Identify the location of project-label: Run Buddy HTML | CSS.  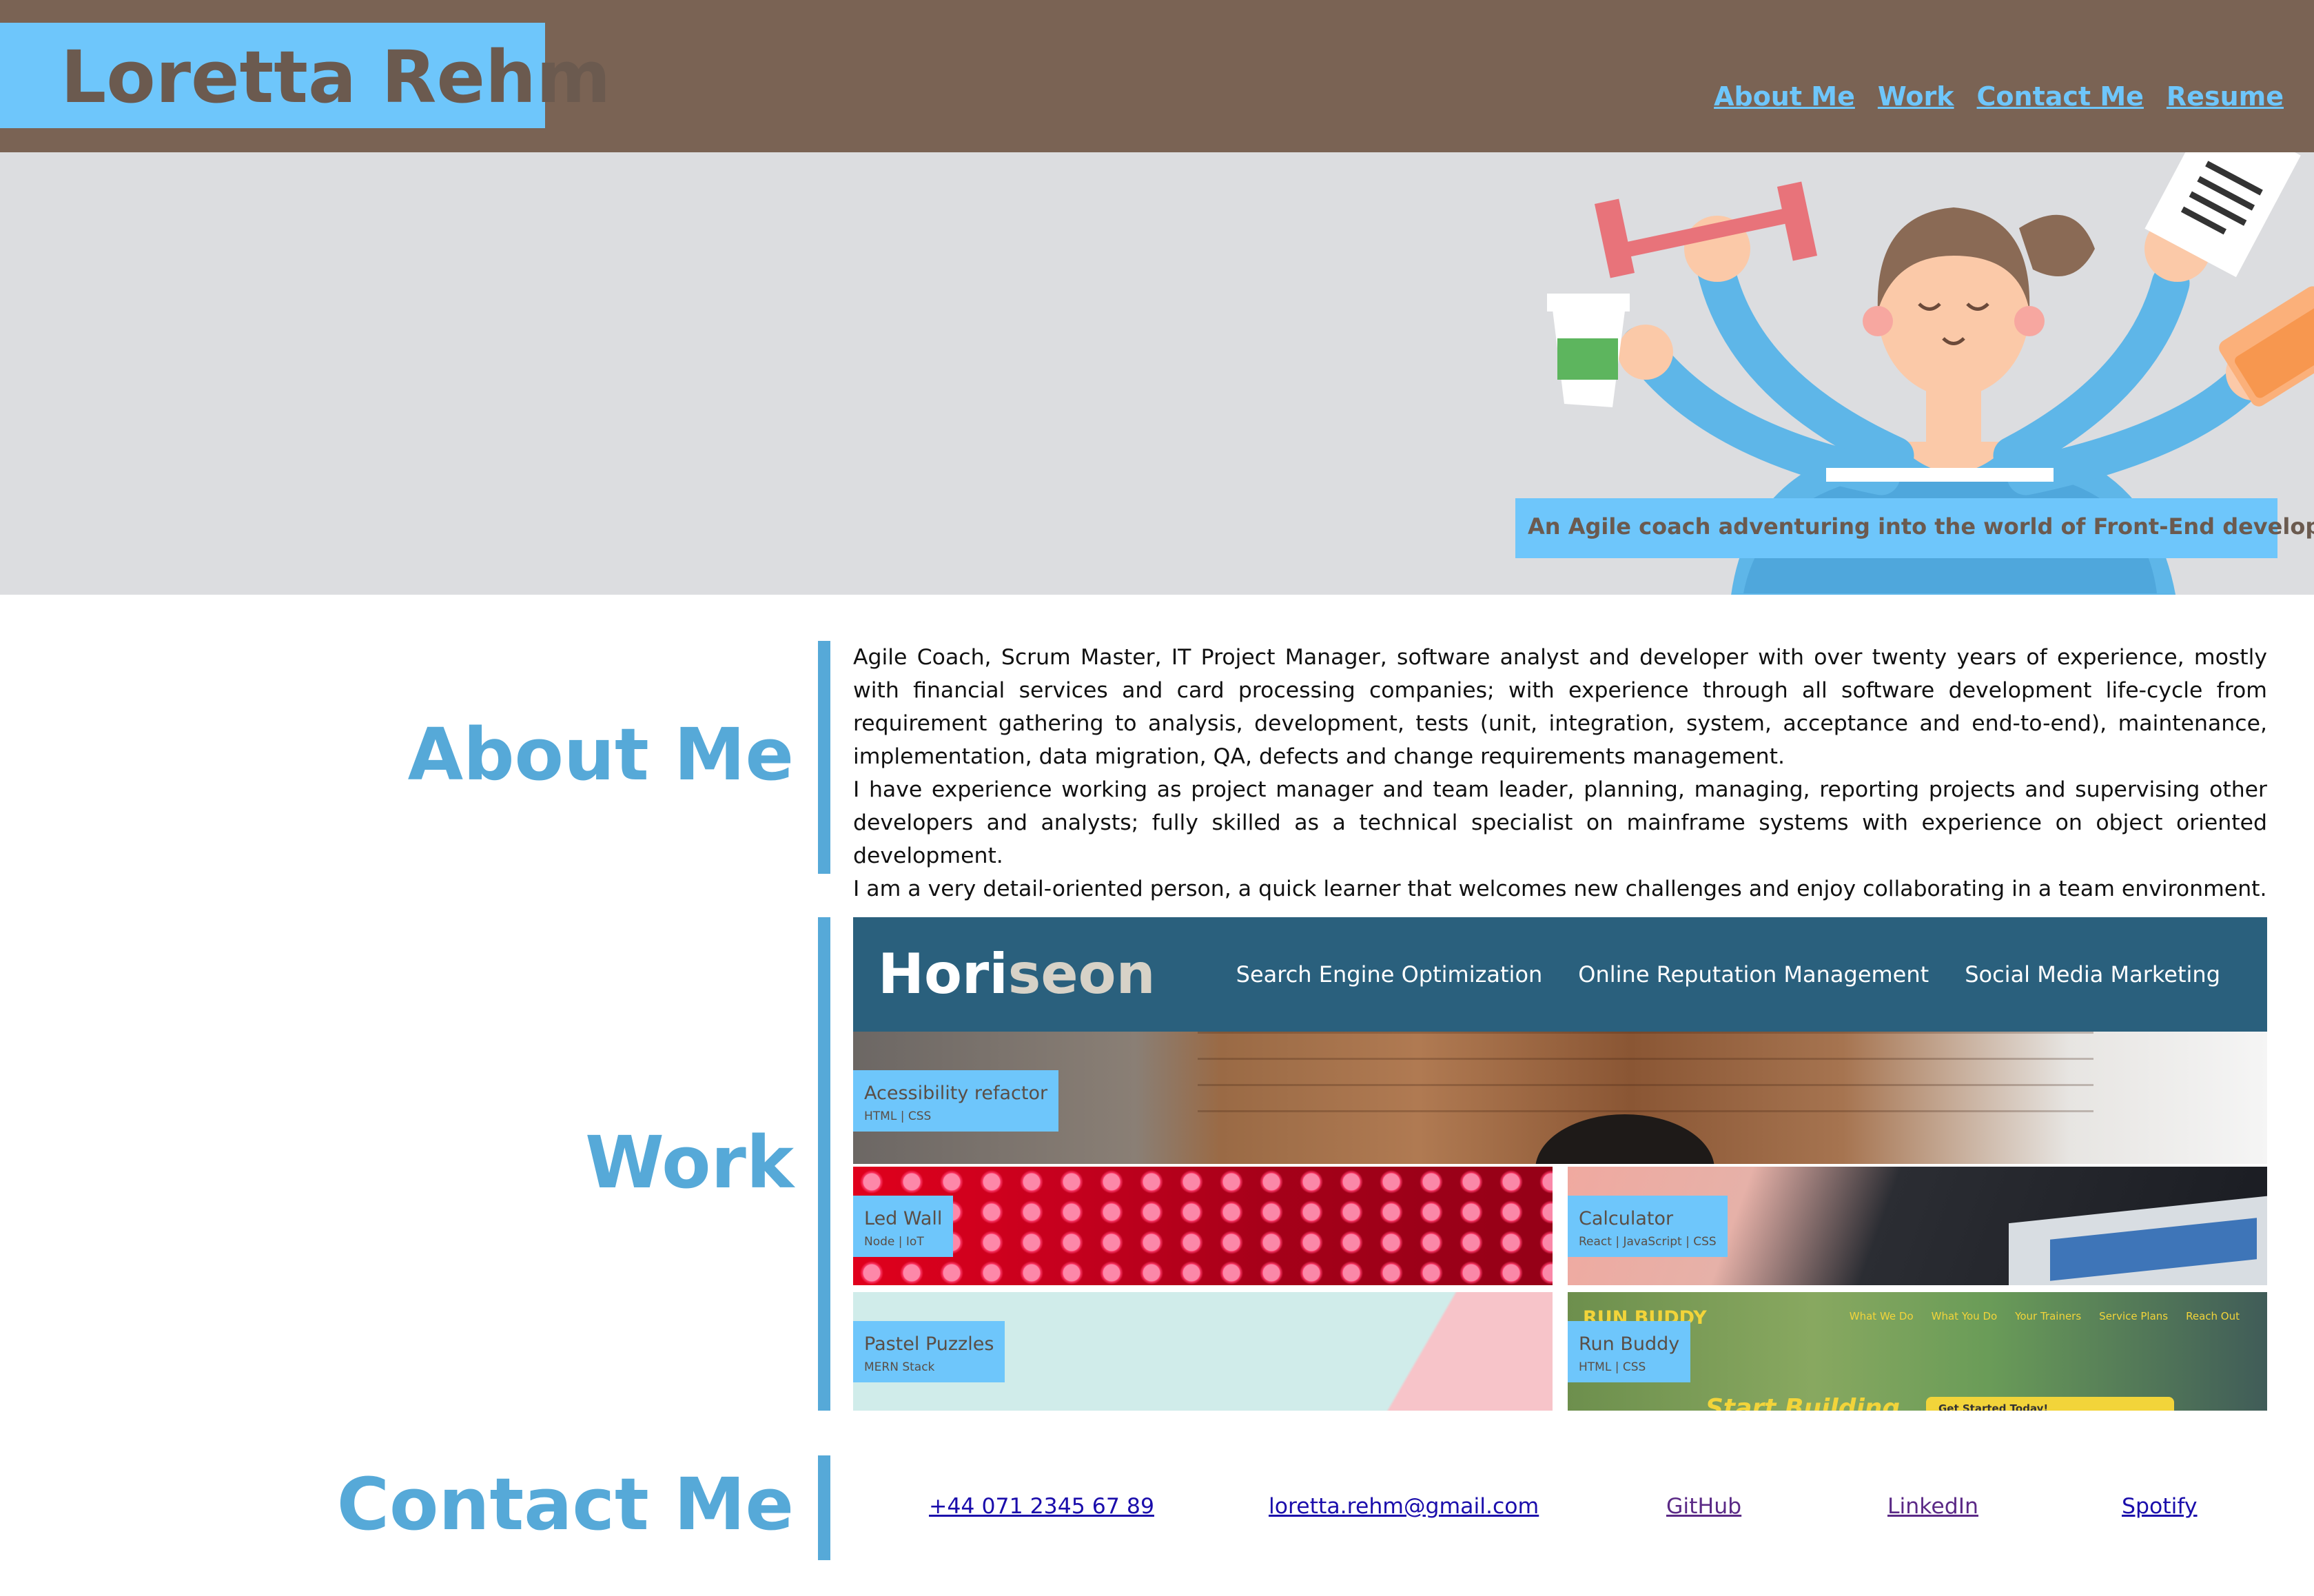
(1630, 1351).